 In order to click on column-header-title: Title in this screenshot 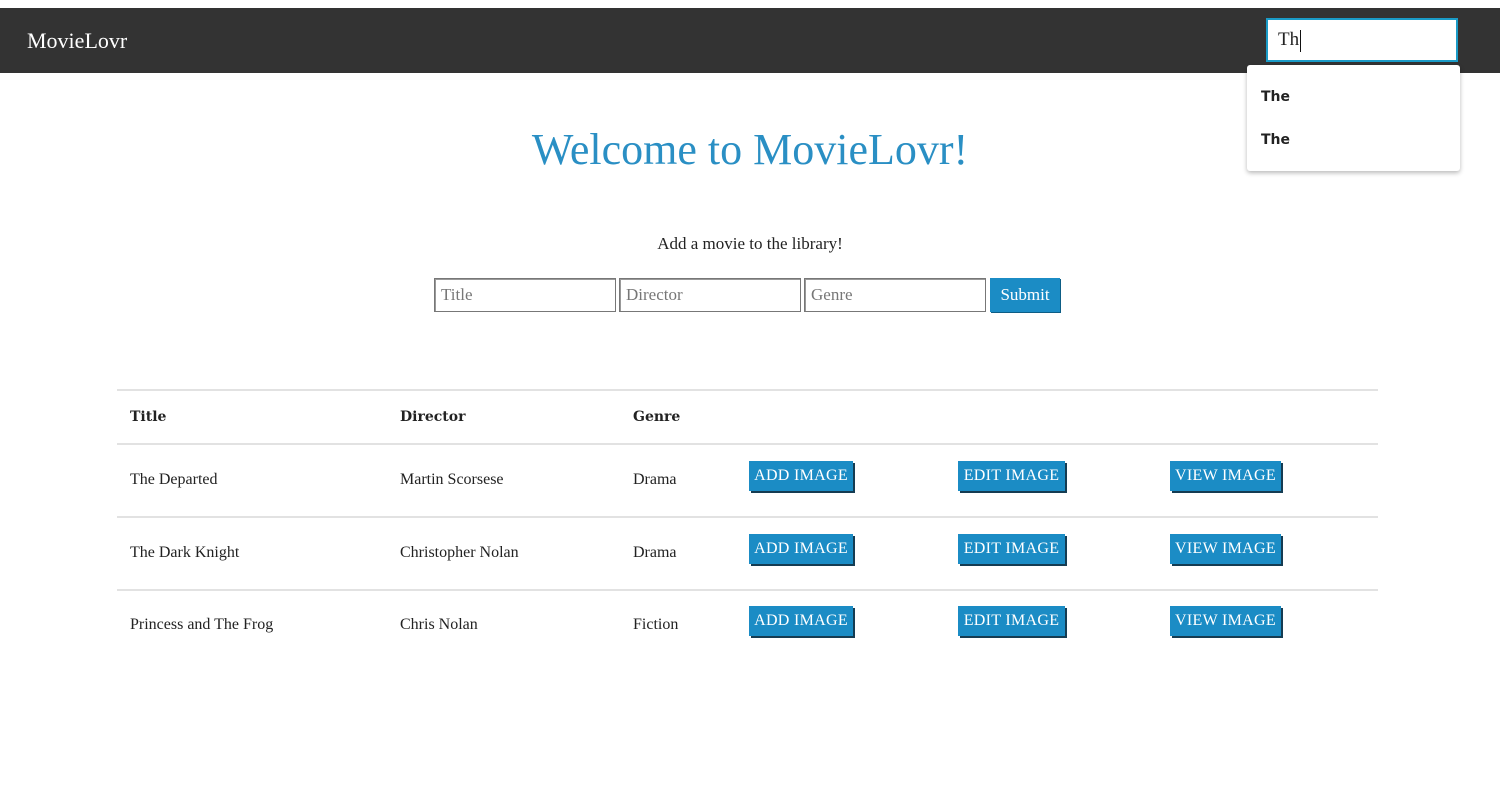, I will do `click(148, 417)`.